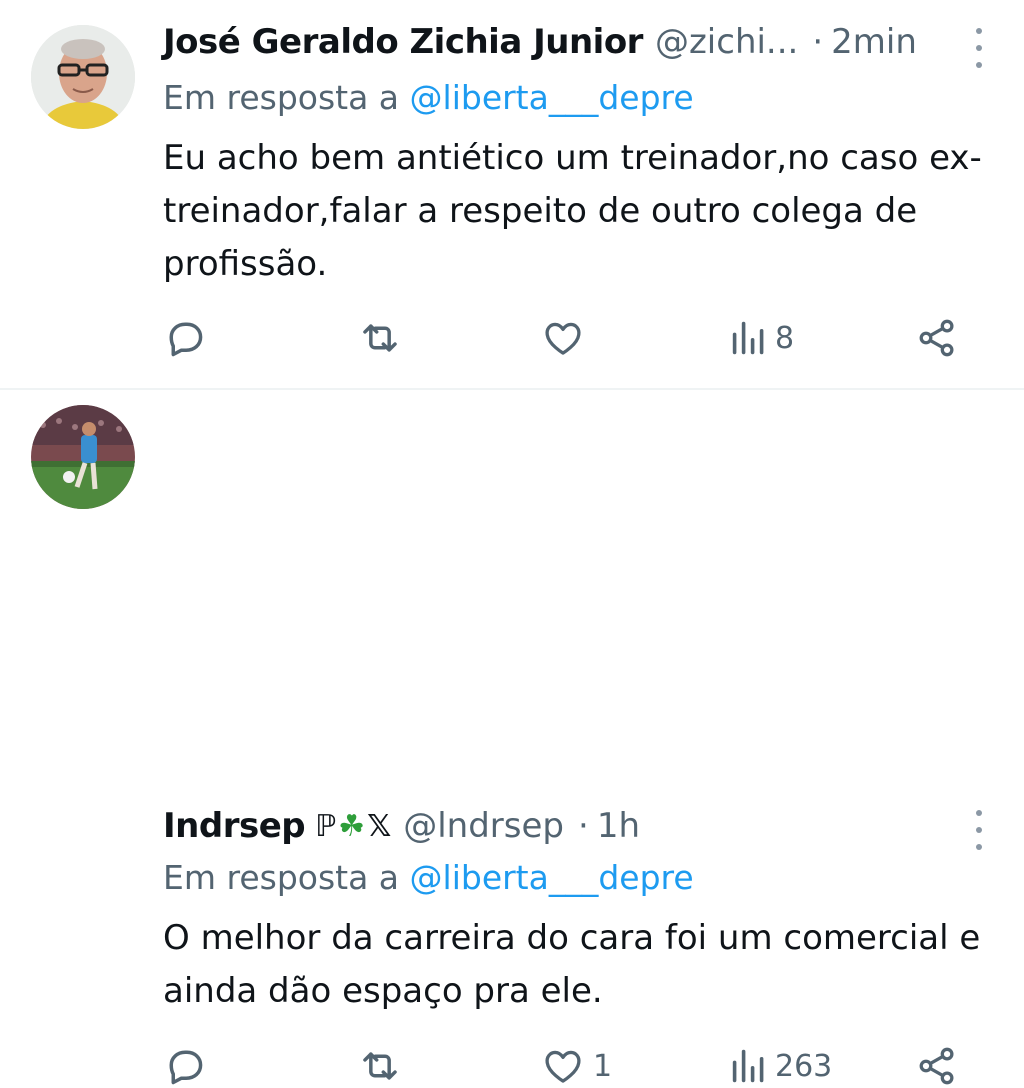  I want to click on author-name: Indrsep, so click(234, 826).